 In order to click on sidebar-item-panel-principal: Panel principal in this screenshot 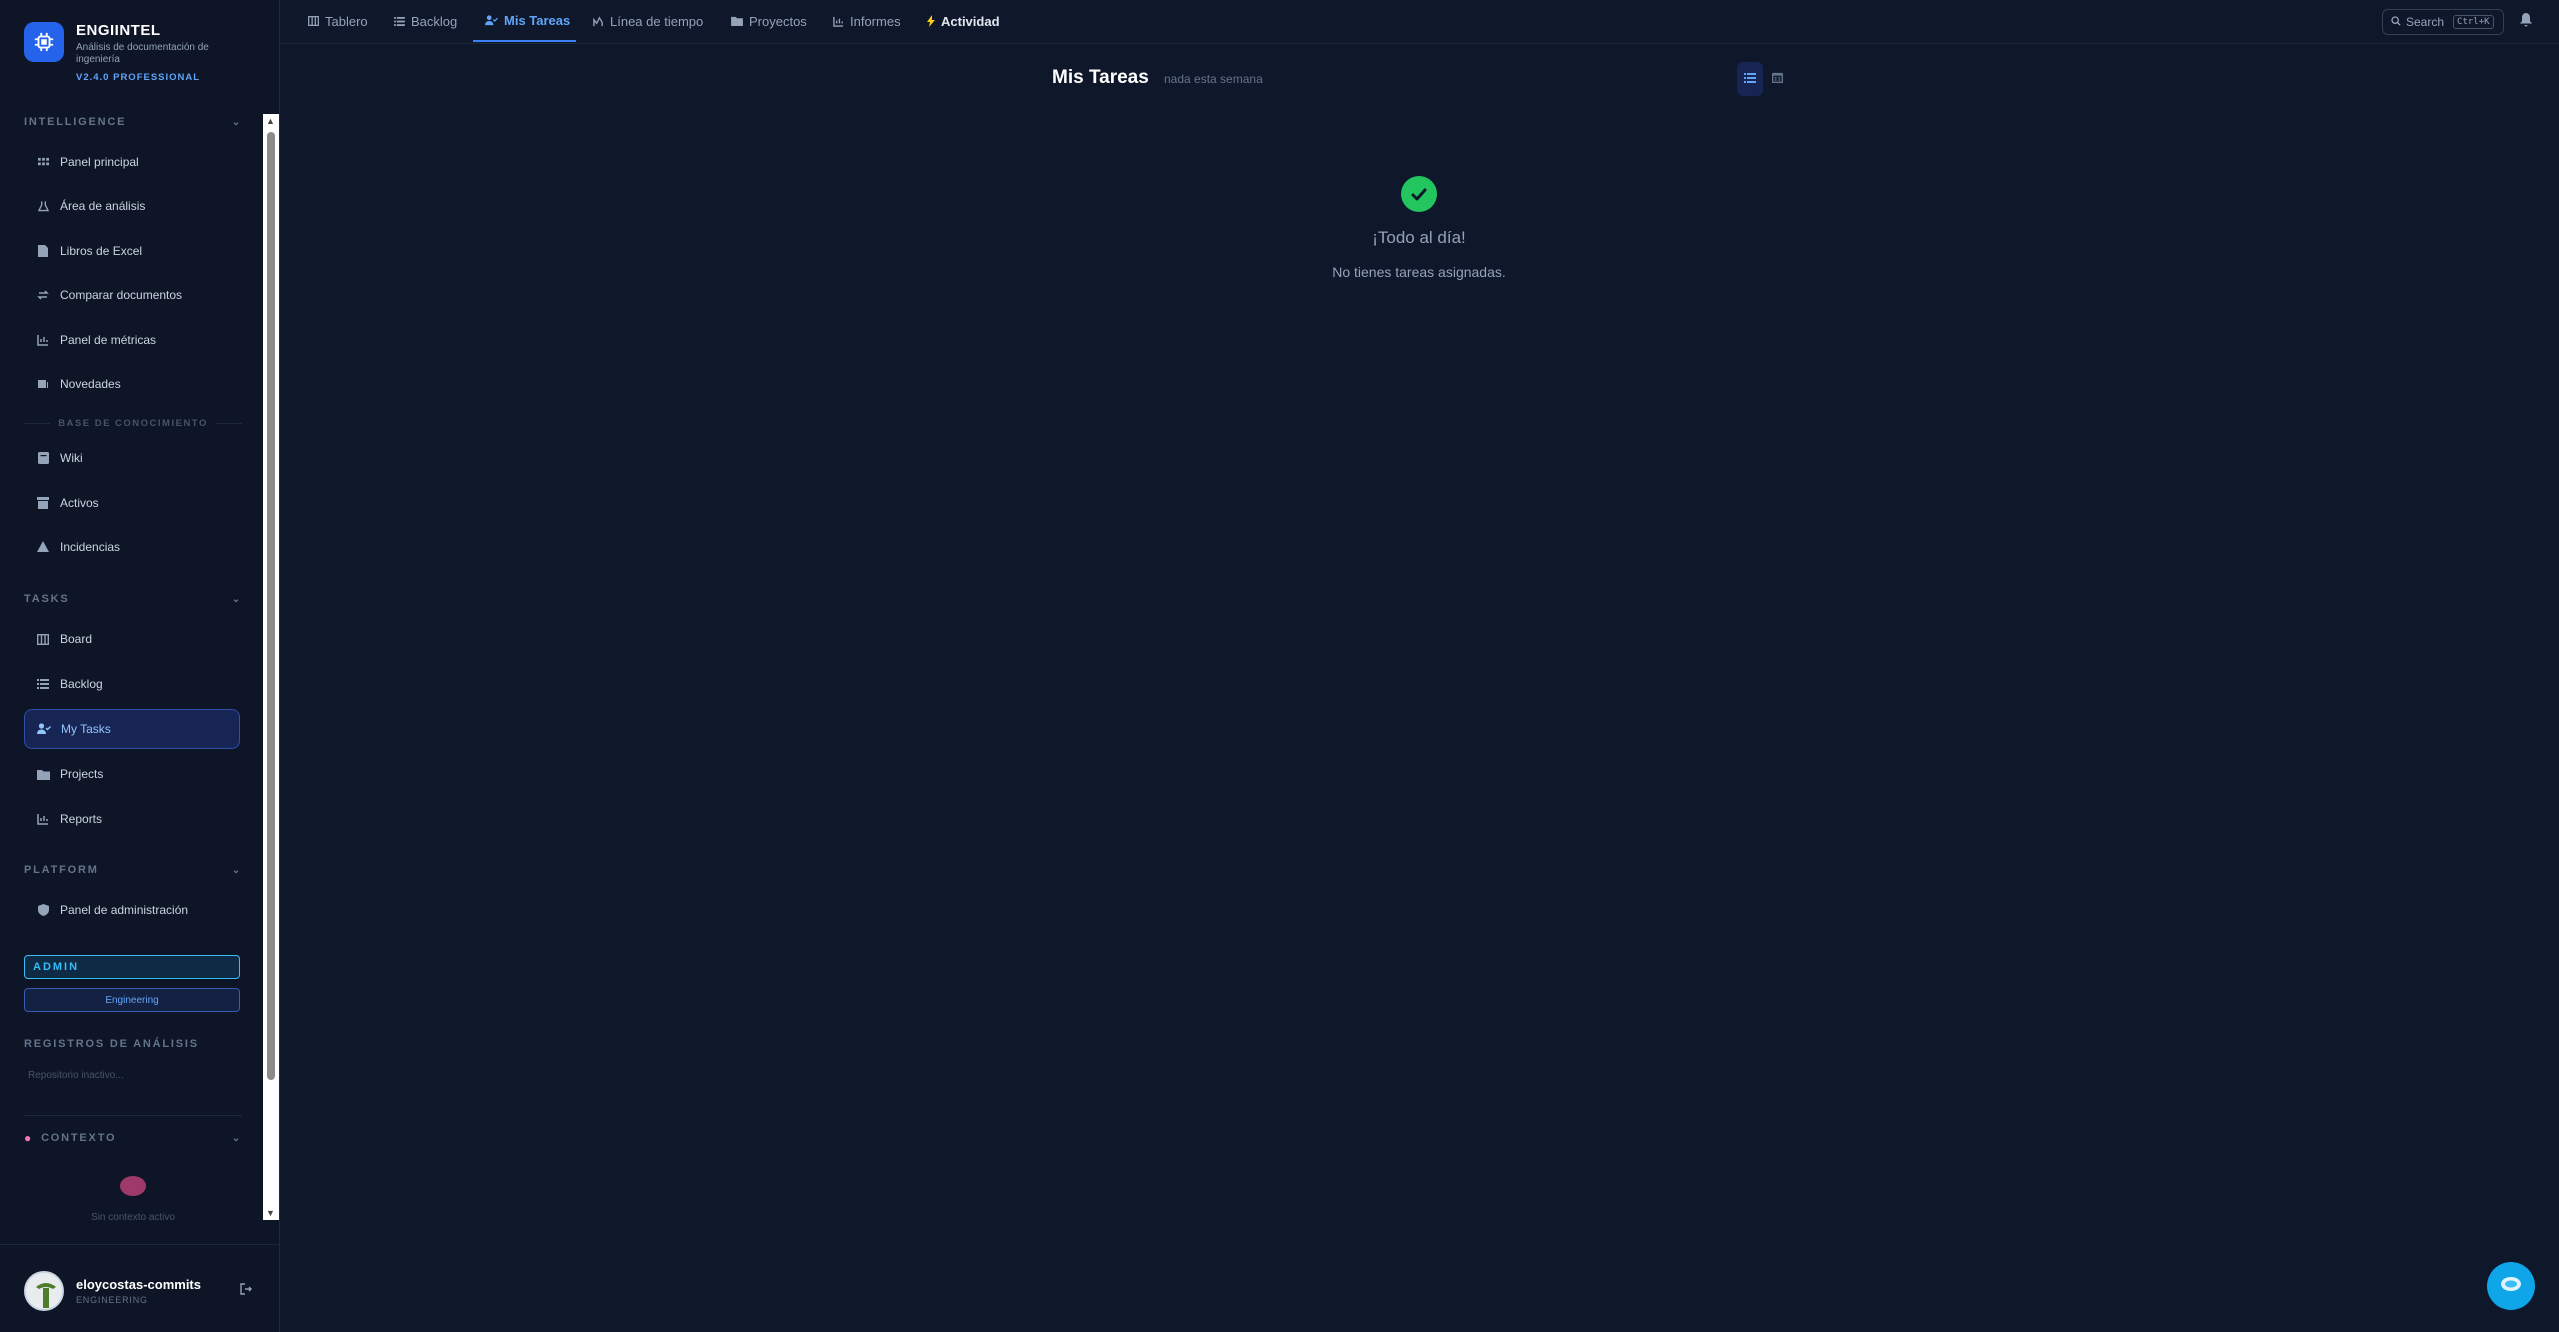, I will do `click(132, 162)`.